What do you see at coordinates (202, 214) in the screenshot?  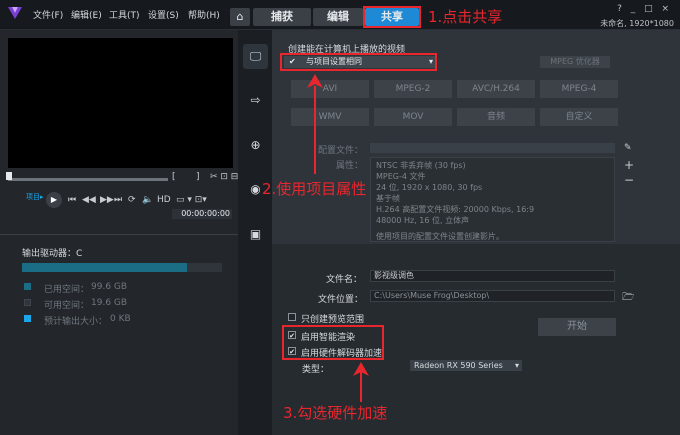 I see `timecode-display: 00:00:00:00` at bounding box center [202, 214].